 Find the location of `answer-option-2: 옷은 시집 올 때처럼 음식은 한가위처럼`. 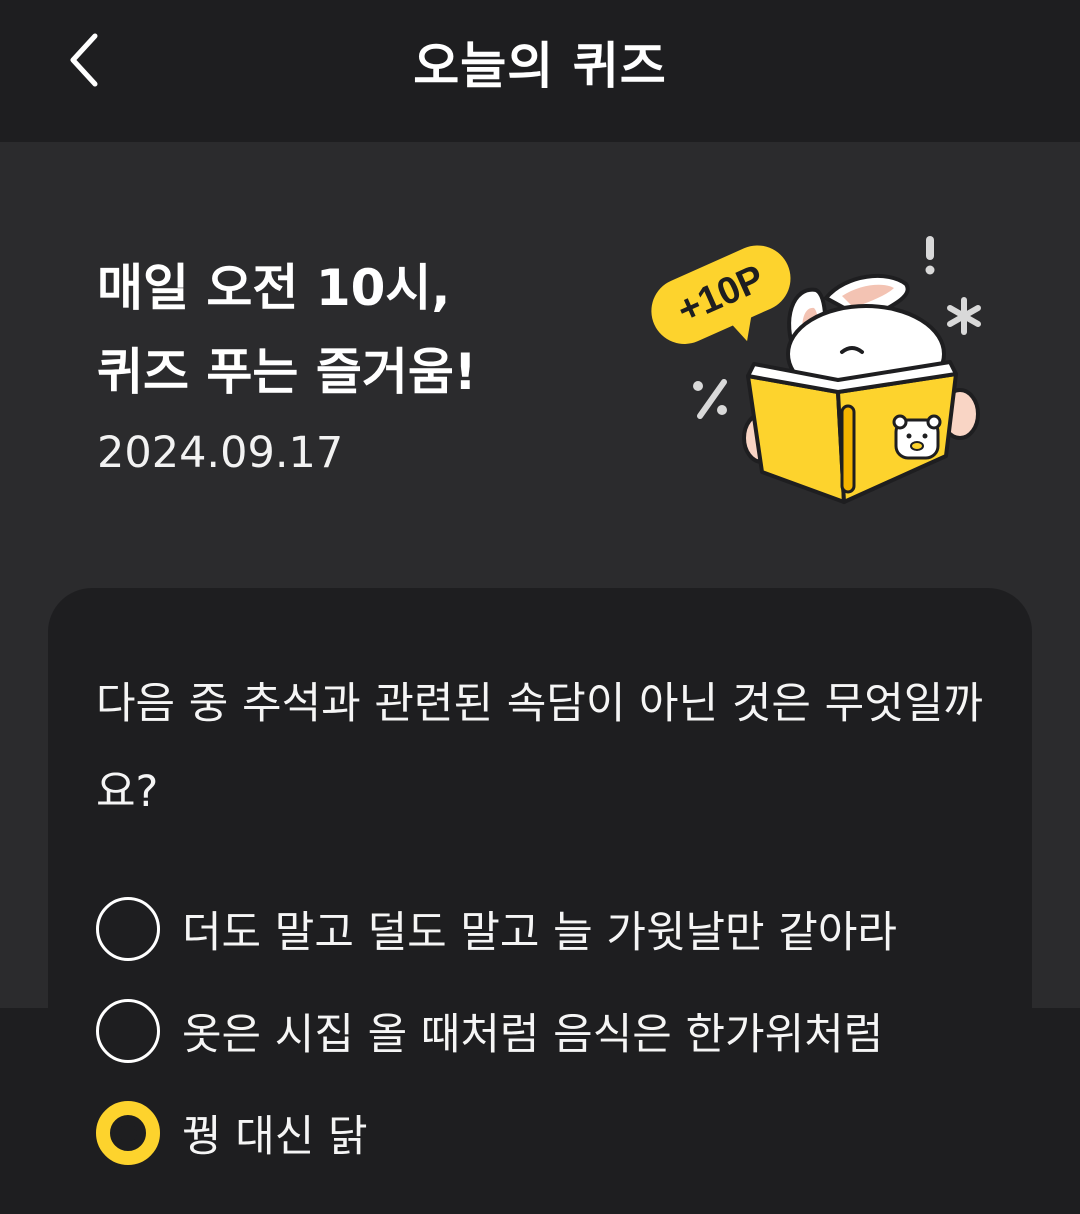

answer-option-2: 옷은 시집 올 때처럼 음식은 한가위처럼 is located at coordinates (489, 1031).